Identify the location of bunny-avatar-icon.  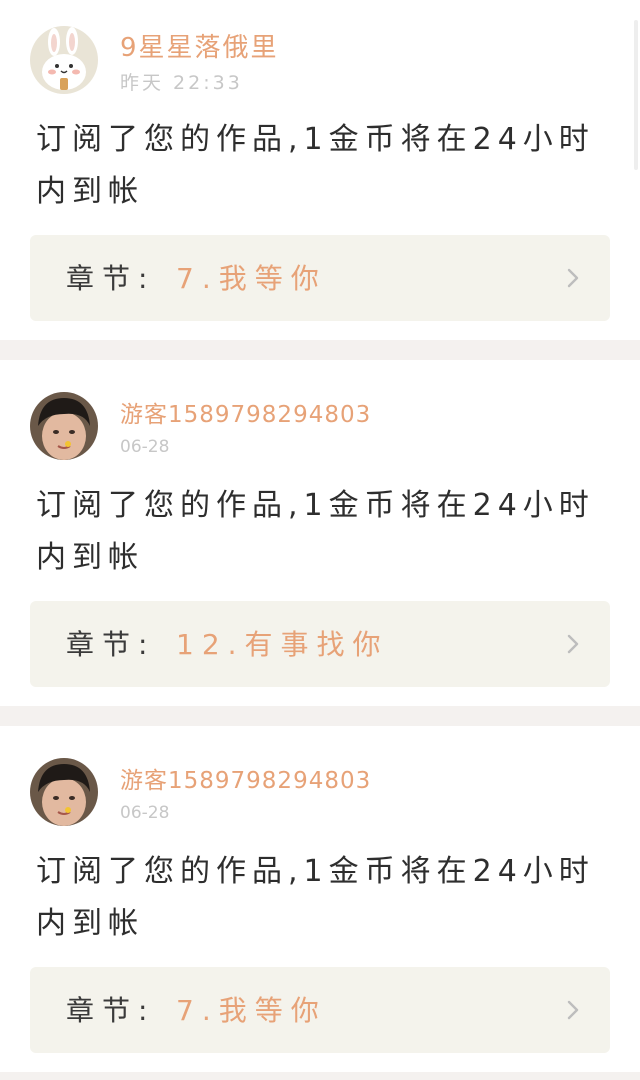
(64, 60).